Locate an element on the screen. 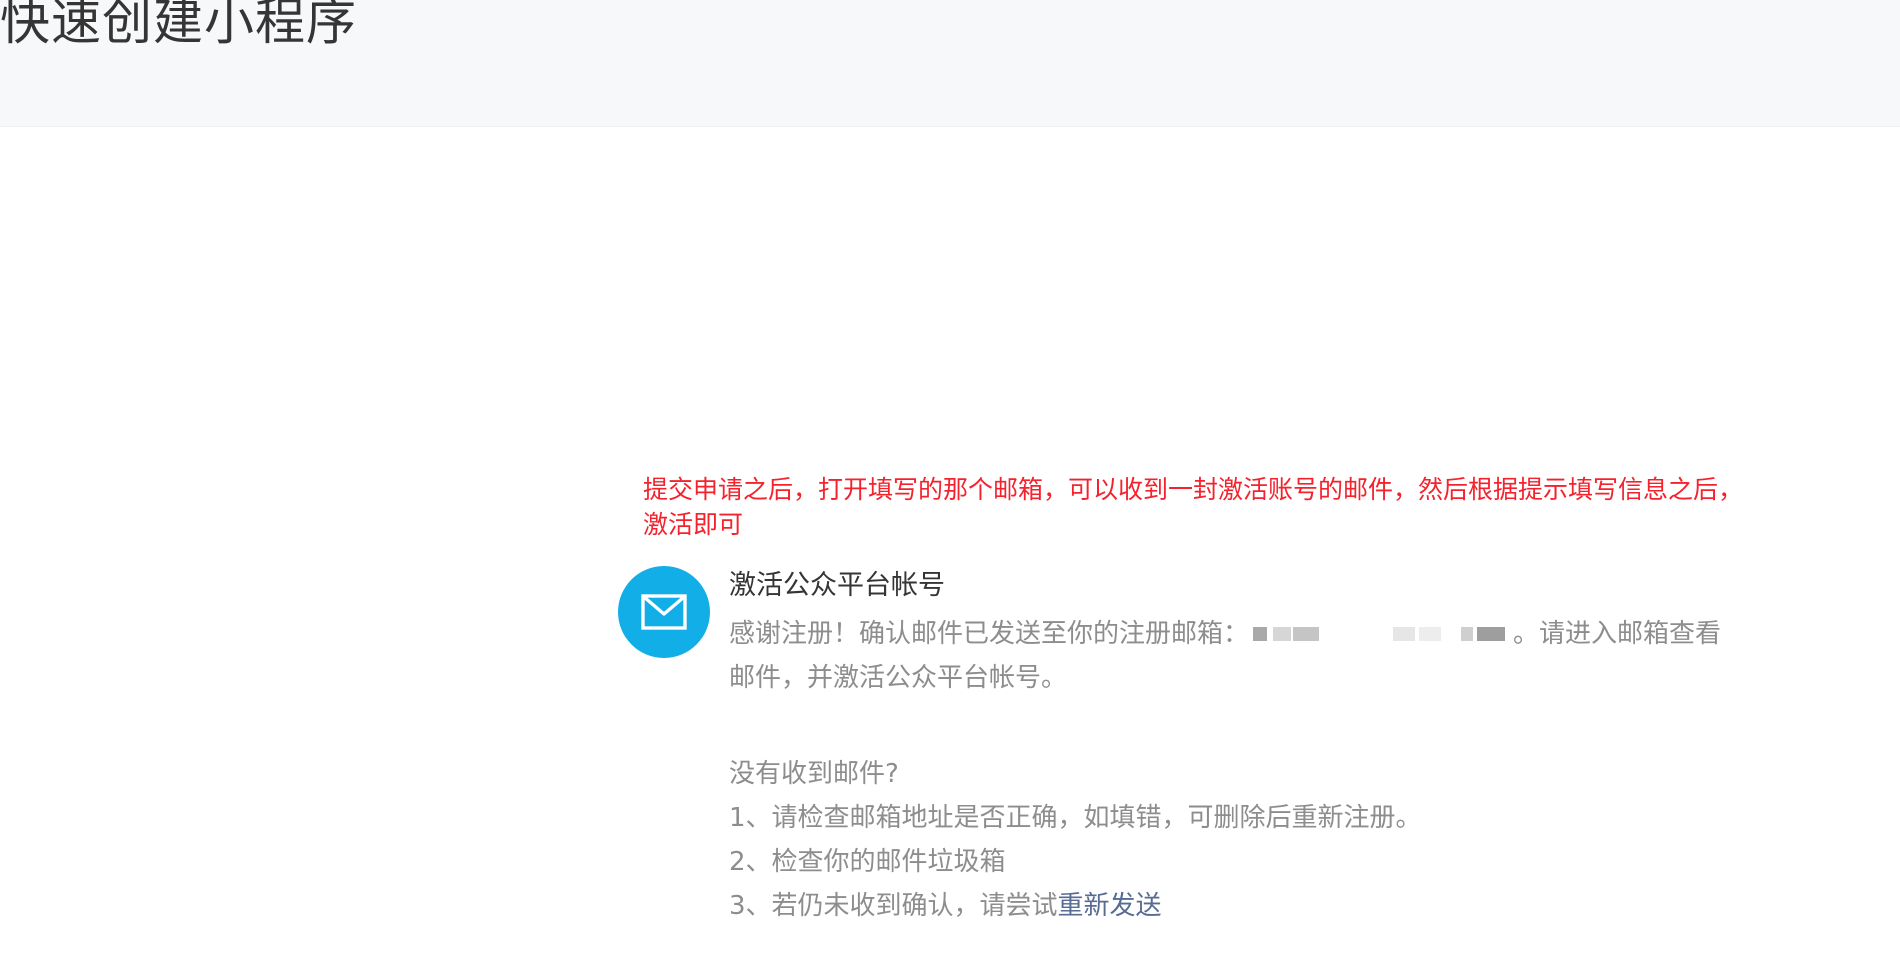  redacted-email is located at coordinates (1381, 633).